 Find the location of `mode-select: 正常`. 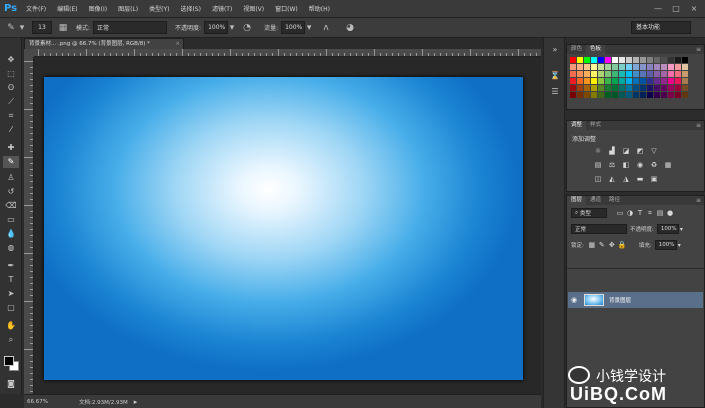

mode-select: 正常 is located at coordinates (130, 27).